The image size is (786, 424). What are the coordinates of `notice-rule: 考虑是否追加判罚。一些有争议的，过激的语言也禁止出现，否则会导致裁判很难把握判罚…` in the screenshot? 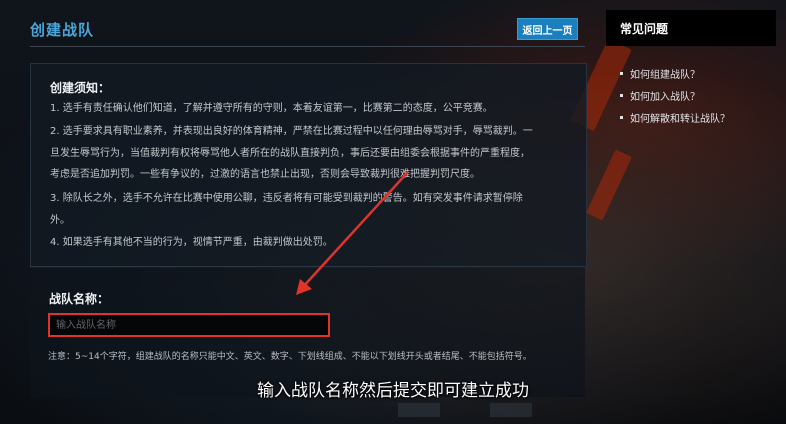 It's located at (265, 174).